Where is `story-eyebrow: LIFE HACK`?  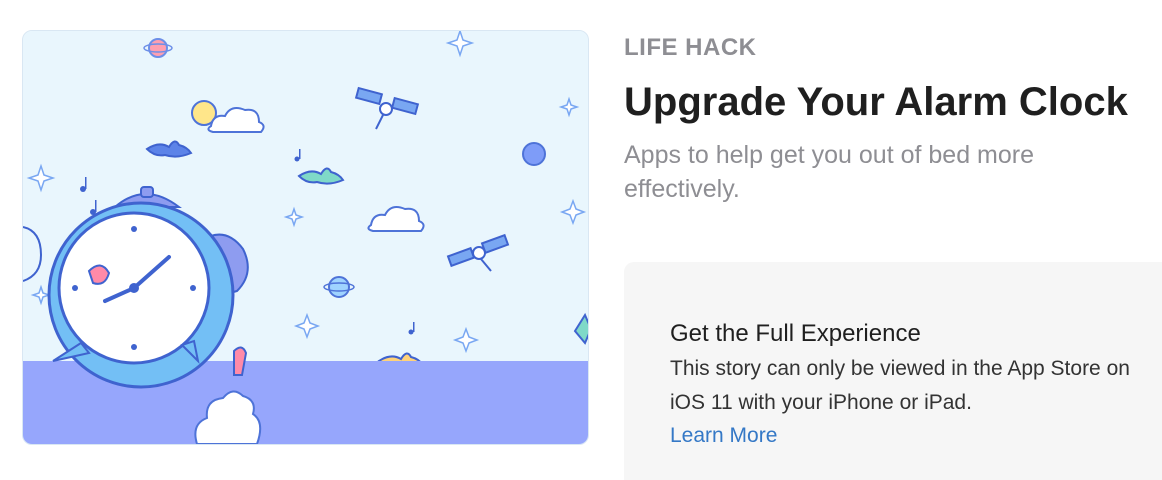
story-eyebrow: LIFE HACK is located at coordinates (690, 47).